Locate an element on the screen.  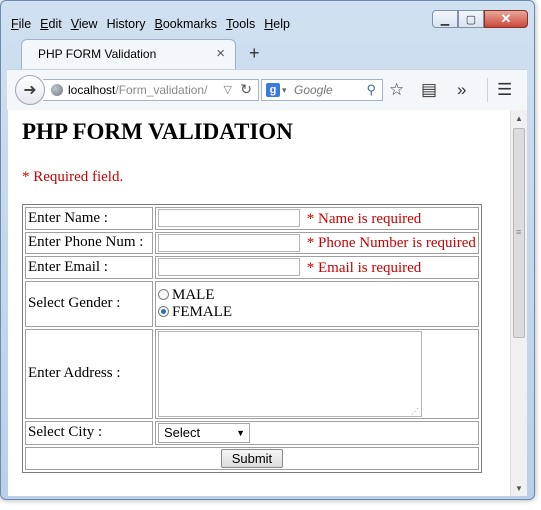
name-input is located at coordinates (229, 218).